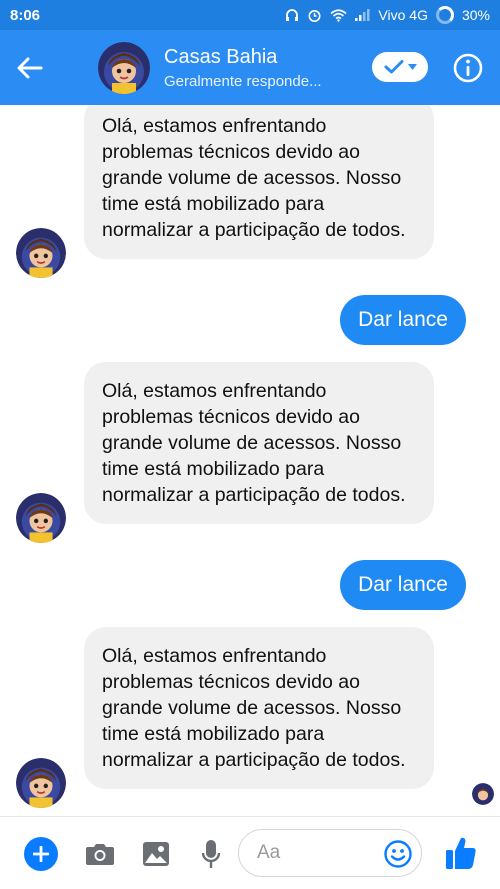 Image resolution: width=500 pixels, height=889 pixels. What do you see at coordinates (221, 57) in the screenshot?
I see `page-title: Casas Bahia` at bounding box center [221, 57].